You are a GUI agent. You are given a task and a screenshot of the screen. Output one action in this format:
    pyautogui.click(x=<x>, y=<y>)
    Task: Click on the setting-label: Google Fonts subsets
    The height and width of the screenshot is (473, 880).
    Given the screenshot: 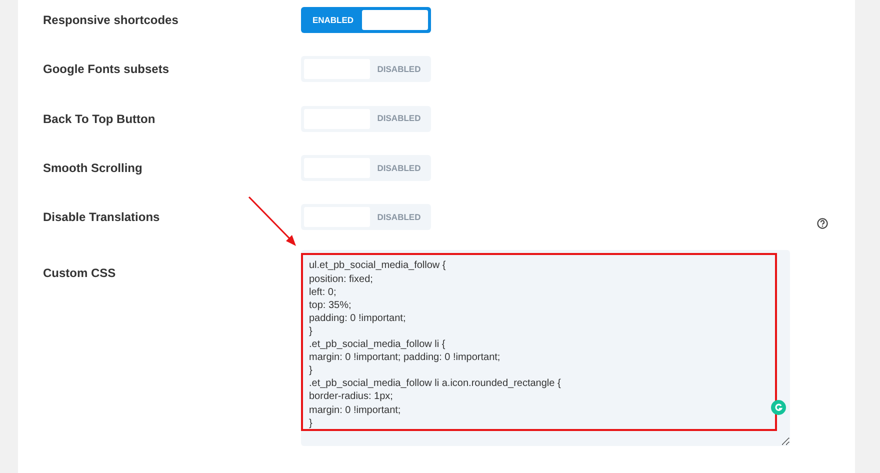 What is the action you would take?
    pyautogui.click(x=106, y=69)
    